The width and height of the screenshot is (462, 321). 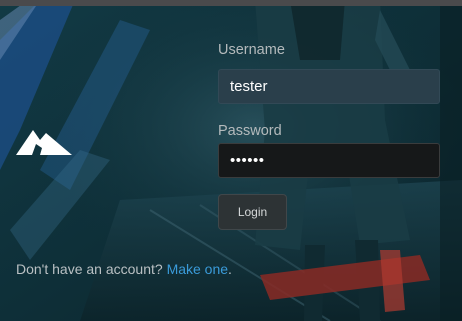 I want to click on password-input, so click(x=329, y=160).